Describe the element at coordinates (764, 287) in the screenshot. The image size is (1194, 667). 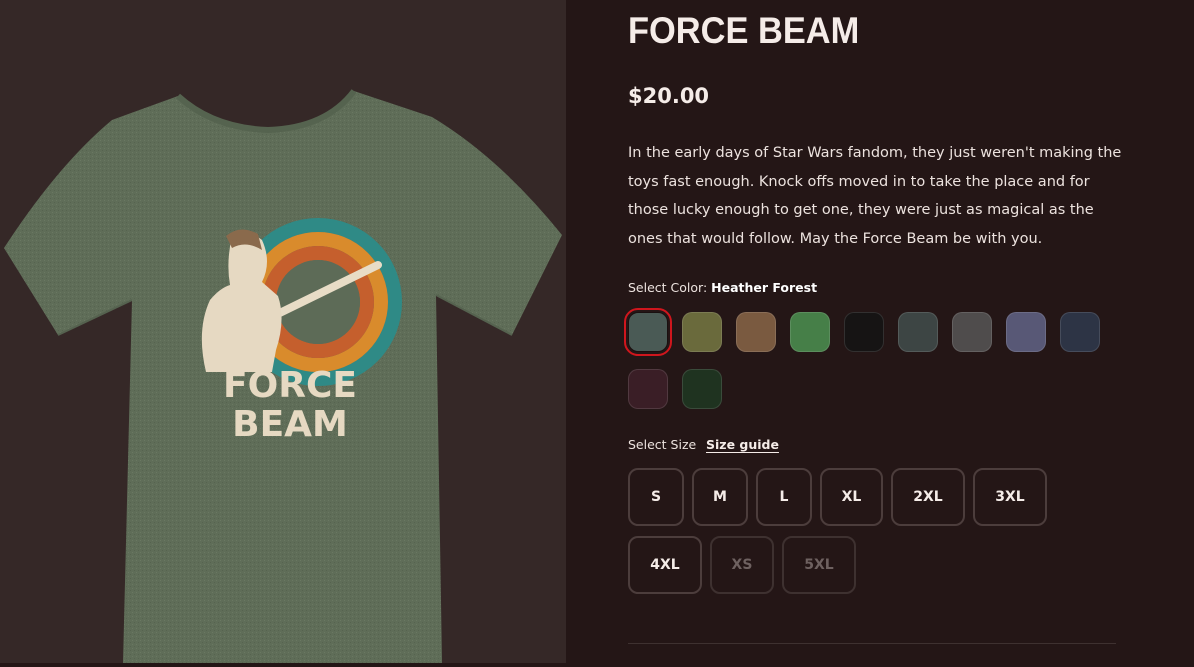
I see `selected-color-name: Heather Forest` at that location.